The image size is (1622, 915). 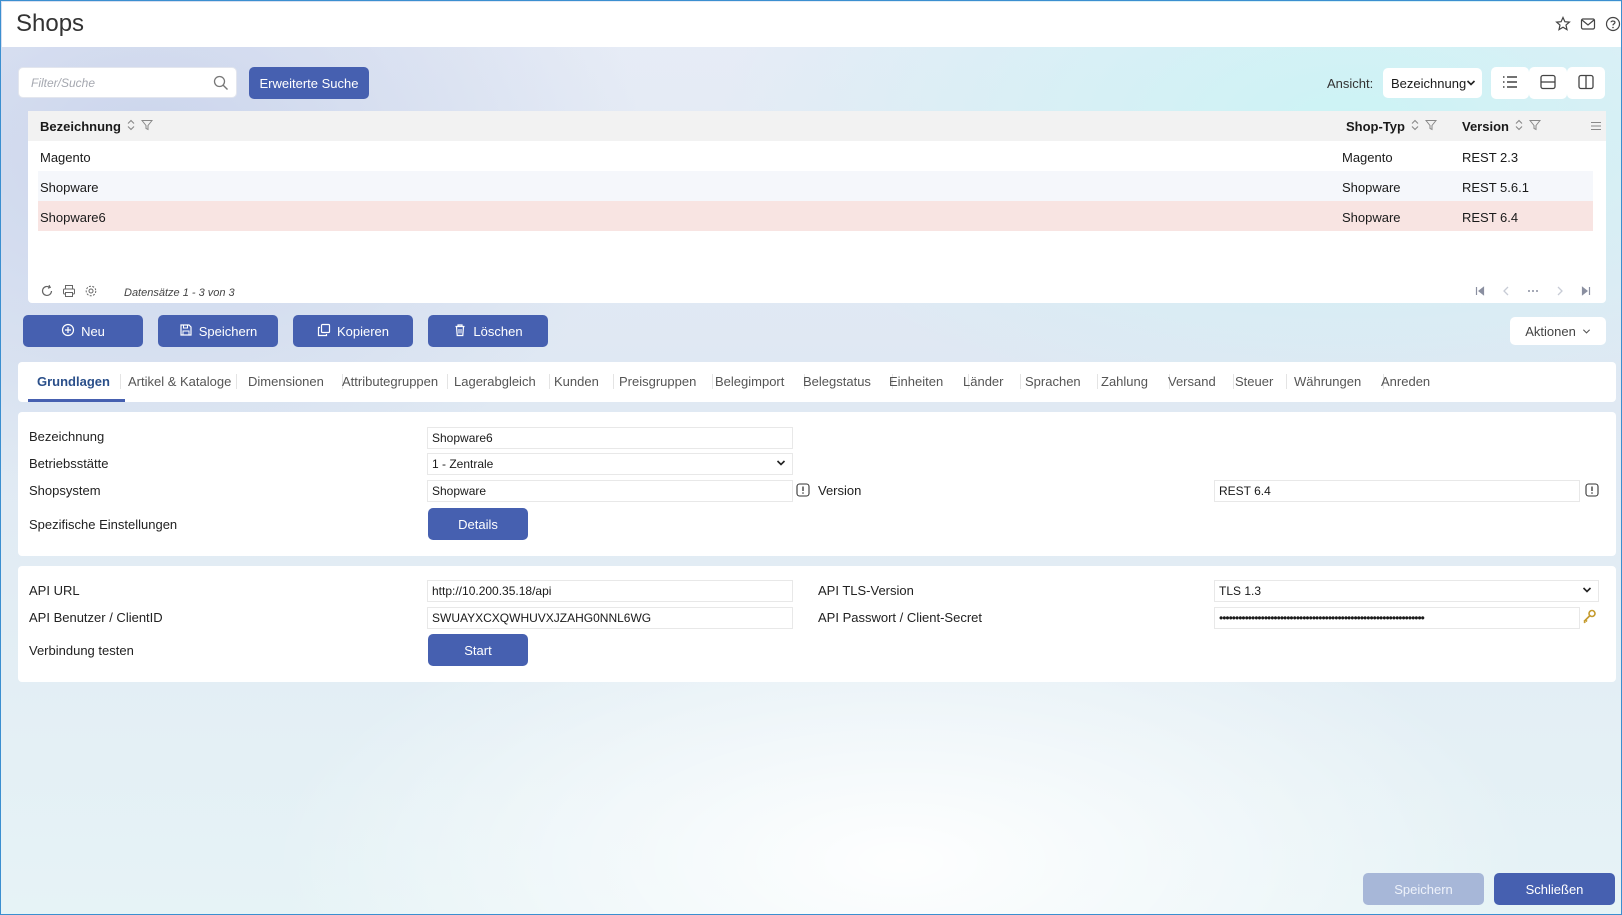 What do you see at coordinates (186, 331) in the screenshot?
I see `floppy-disk-icon` at bounding box center [186, 331].